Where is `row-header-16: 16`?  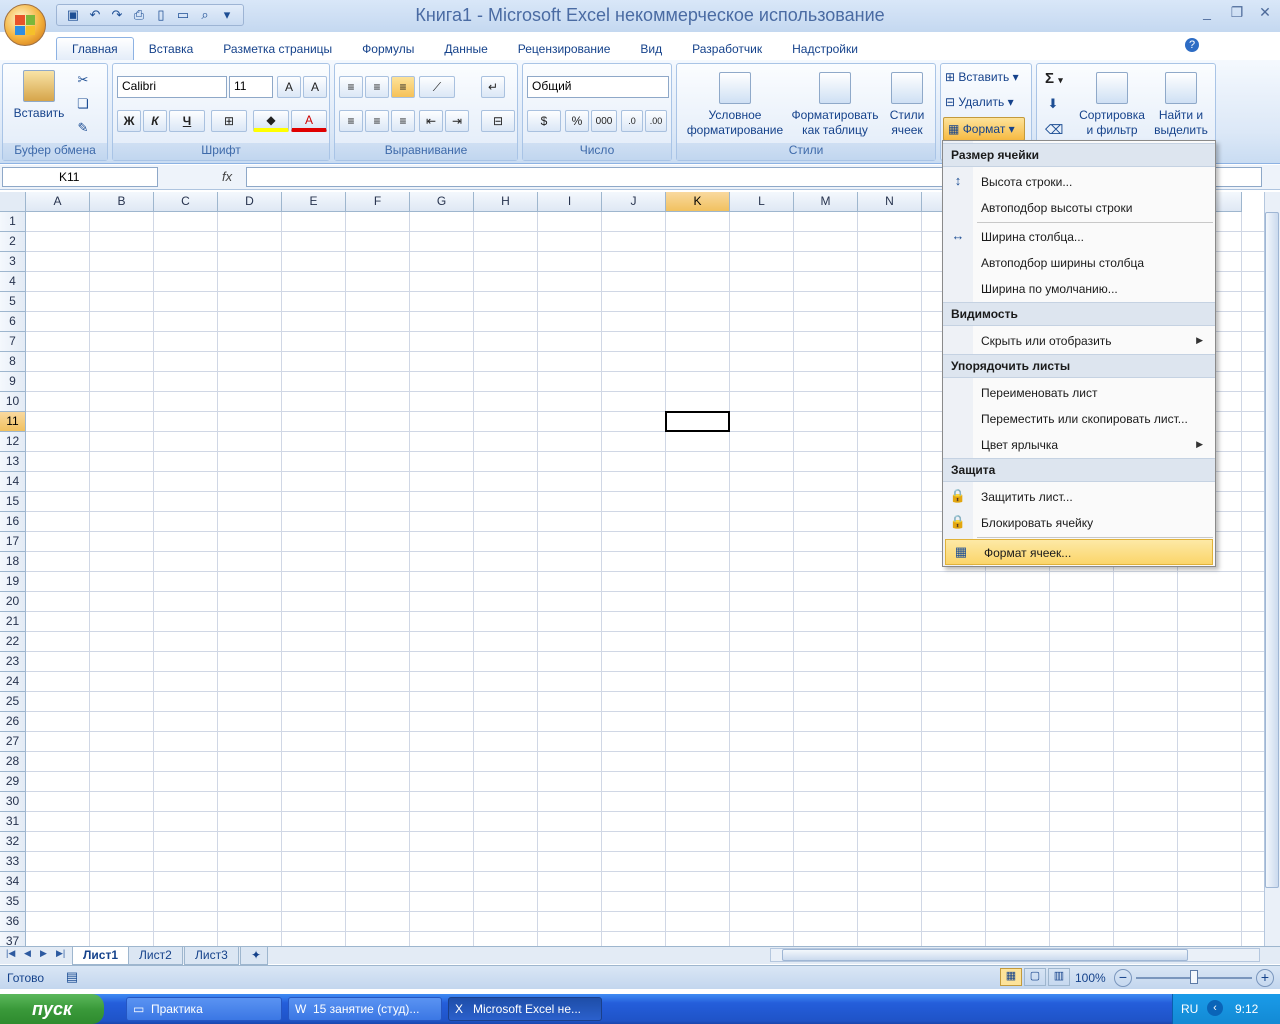 row-header-16: 16 is located at coordinates (13, 522).